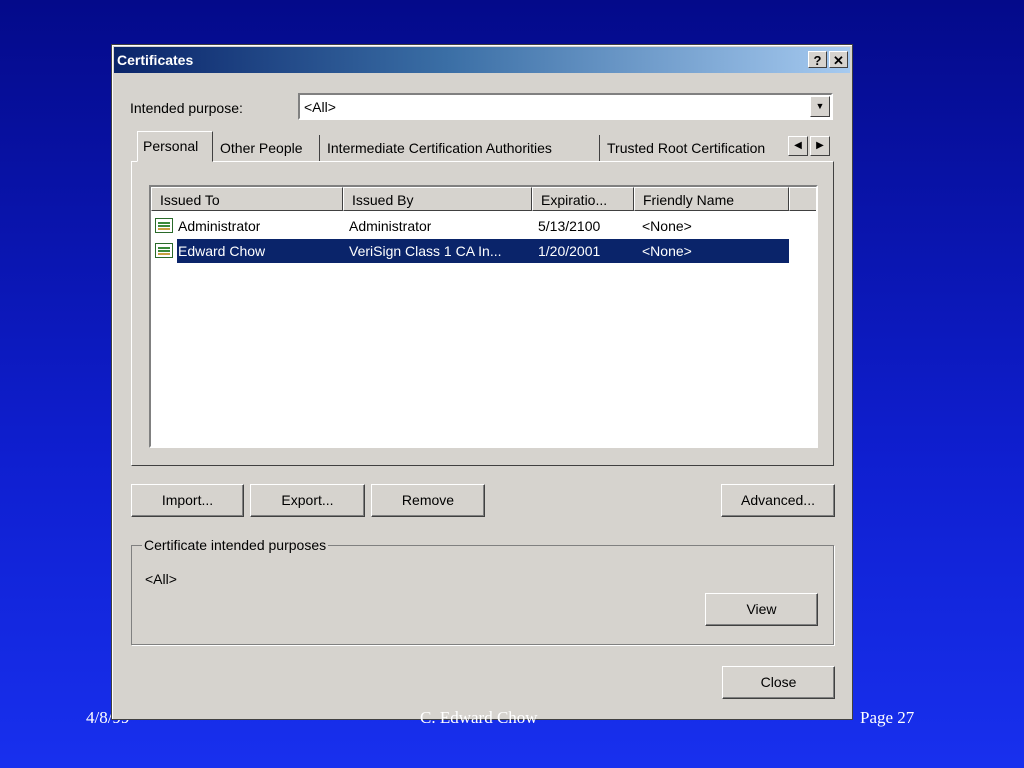 The image size is (1024, 768). Describe the element at coordinates (761, 609) in the screenshot. I see `view-button: View` at that location.